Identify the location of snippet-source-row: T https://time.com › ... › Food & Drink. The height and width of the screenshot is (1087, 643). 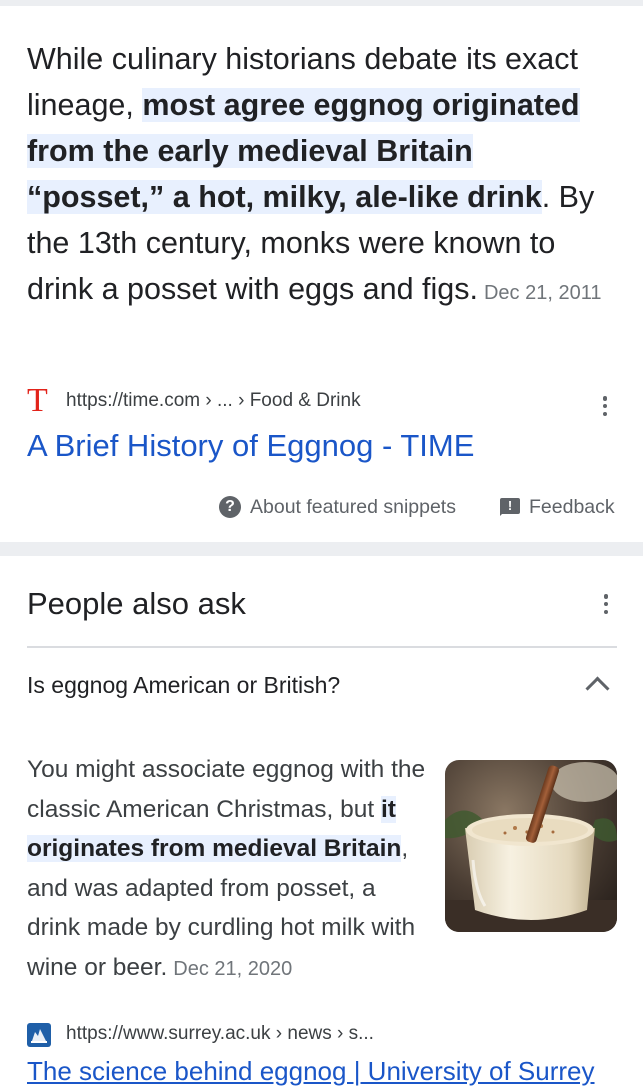
(322, 401).